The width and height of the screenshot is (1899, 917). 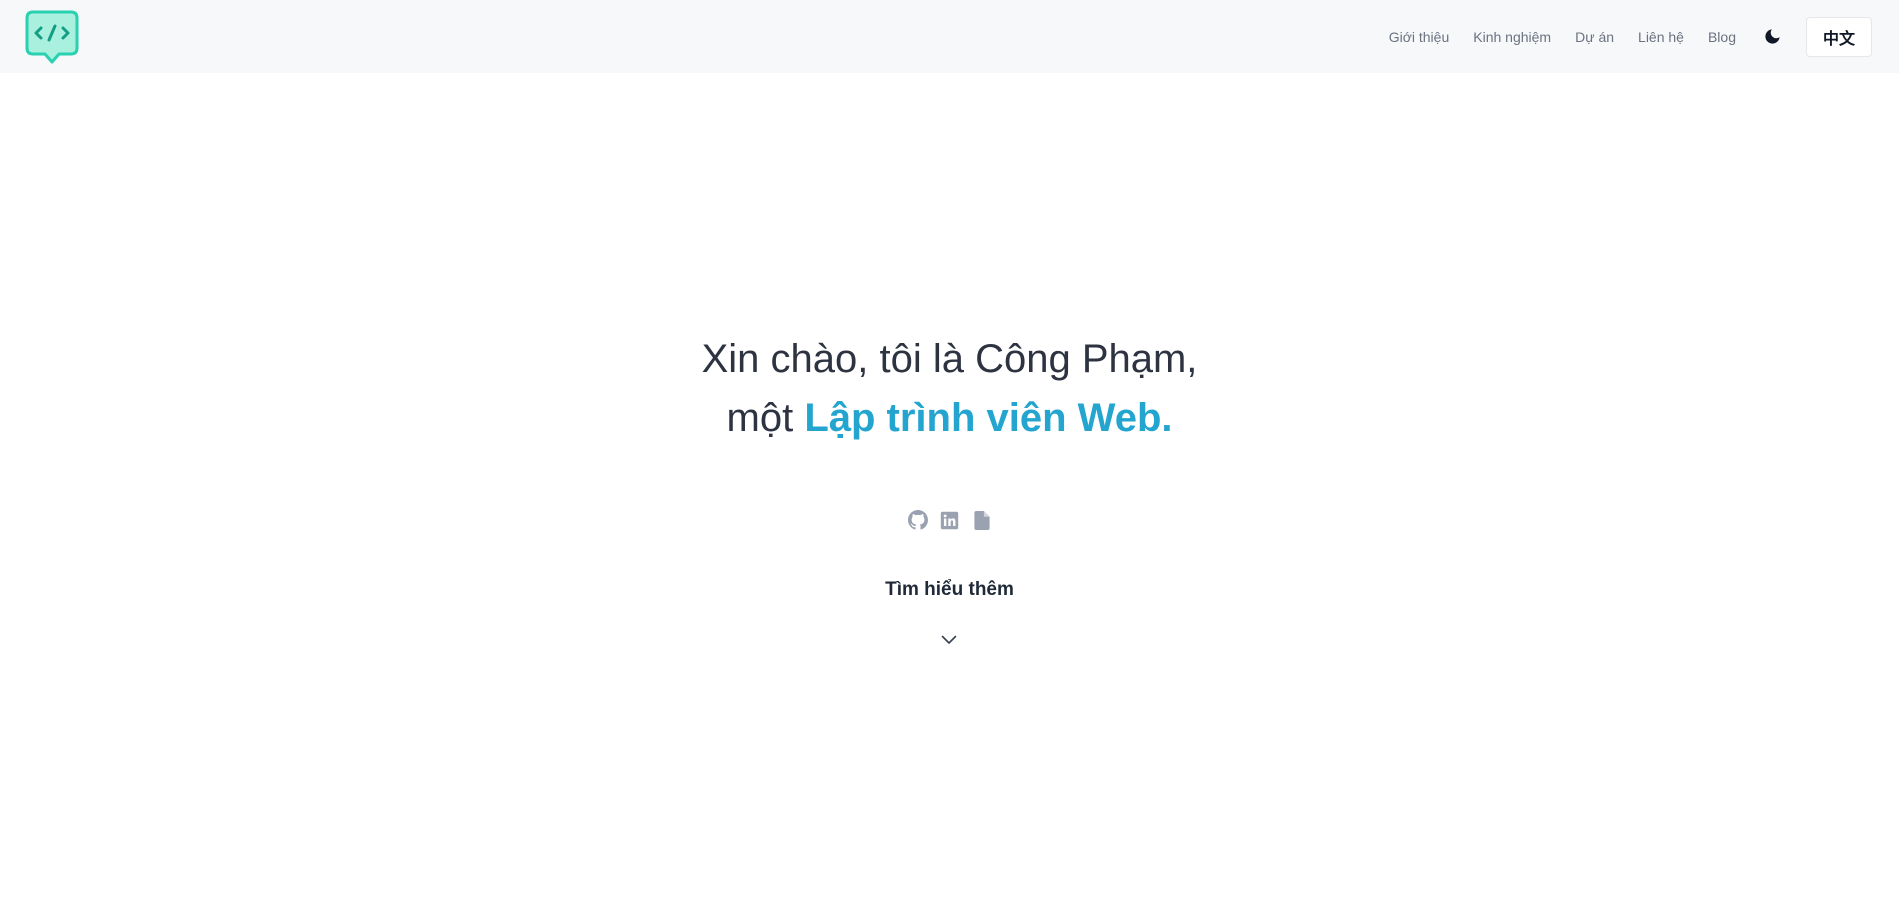 I want to click on chevron-down-icon, so click(x=949, y=639).